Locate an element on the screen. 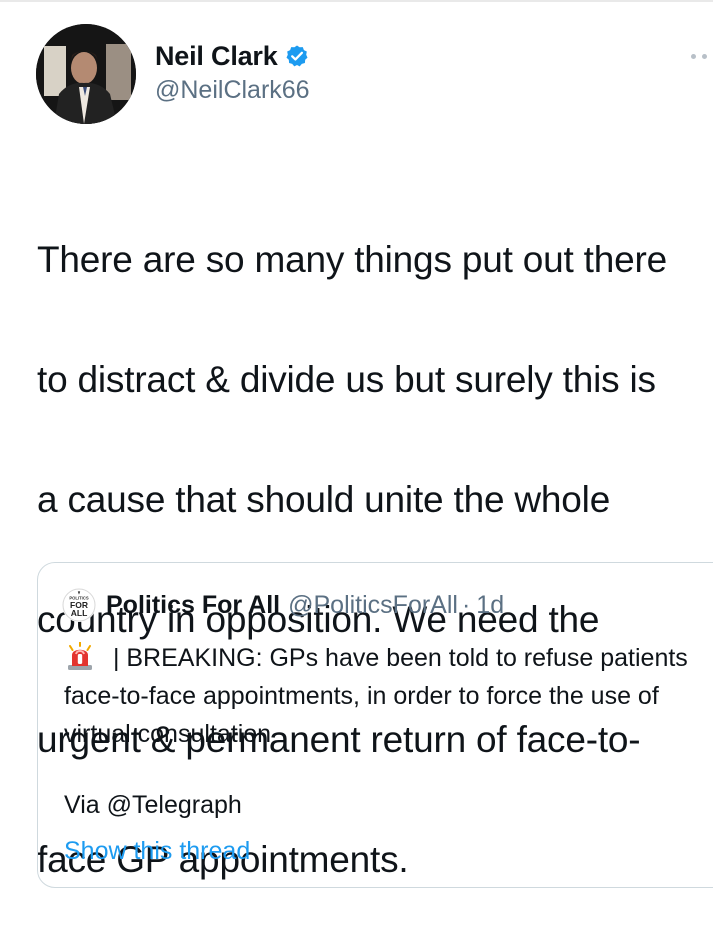 The width and height of the screenshot is (713, 950). more-icon is located at coordinates (702, 56).